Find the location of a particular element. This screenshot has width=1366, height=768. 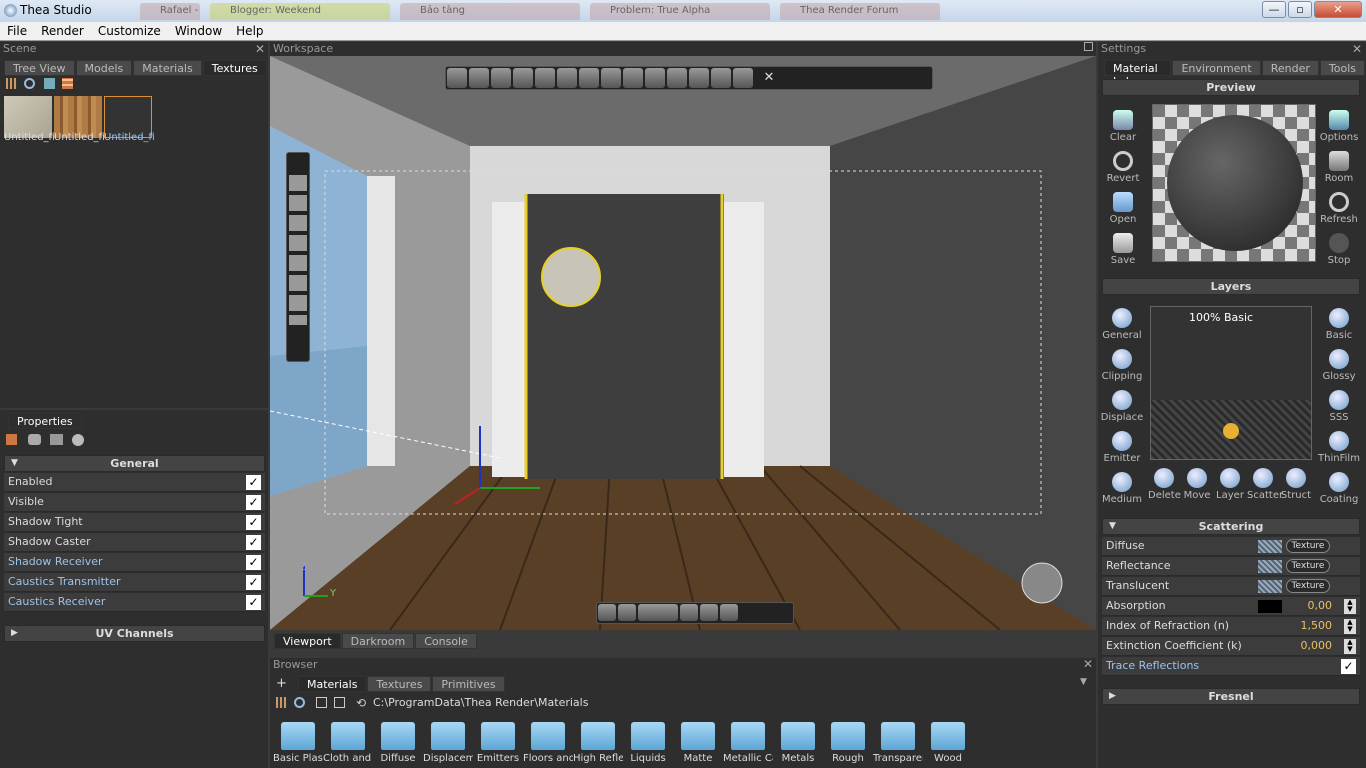

redo-icon is located at coordinates (501, 78).